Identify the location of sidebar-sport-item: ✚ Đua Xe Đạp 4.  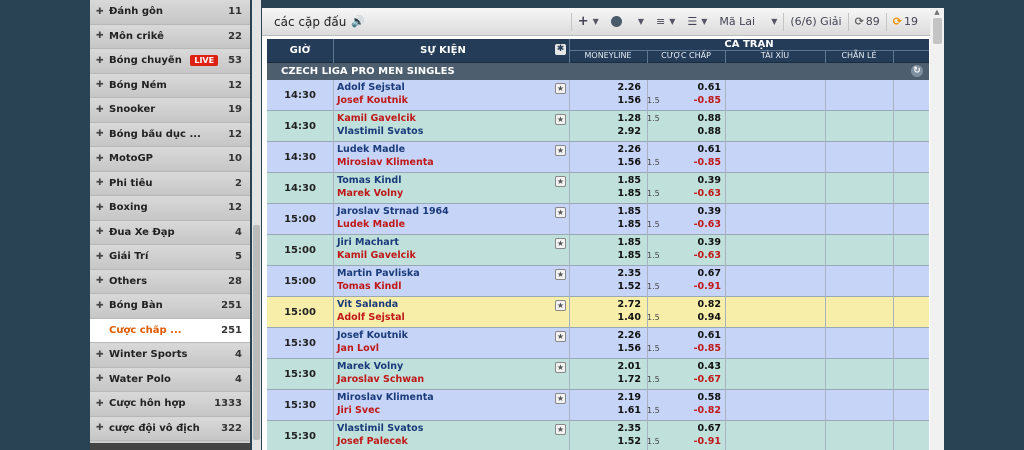
(170, 232).